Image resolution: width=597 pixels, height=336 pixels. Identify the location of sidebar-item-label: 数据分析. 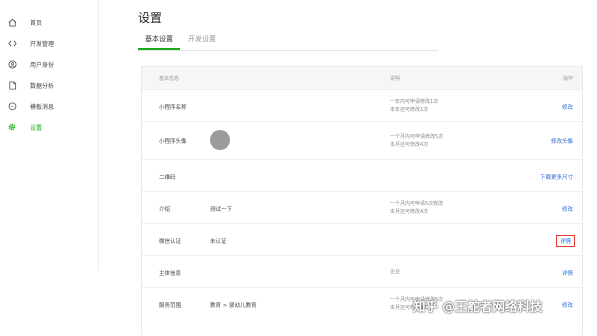
(42, 86).